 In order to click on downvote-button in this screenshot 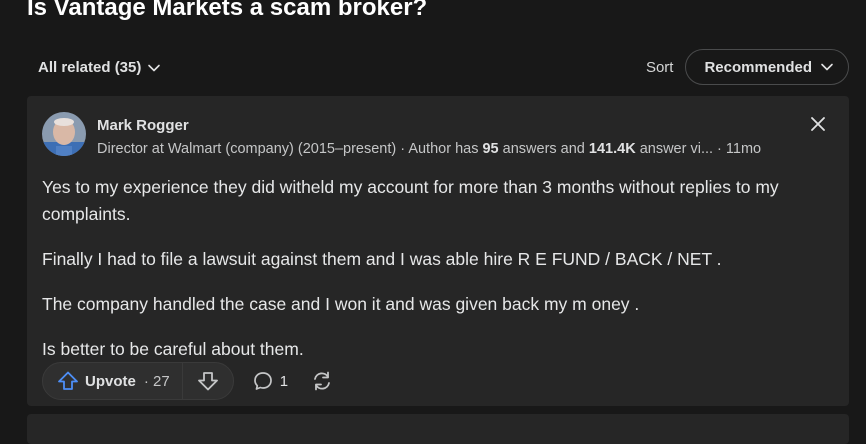, I will do `click(208, 381)`.